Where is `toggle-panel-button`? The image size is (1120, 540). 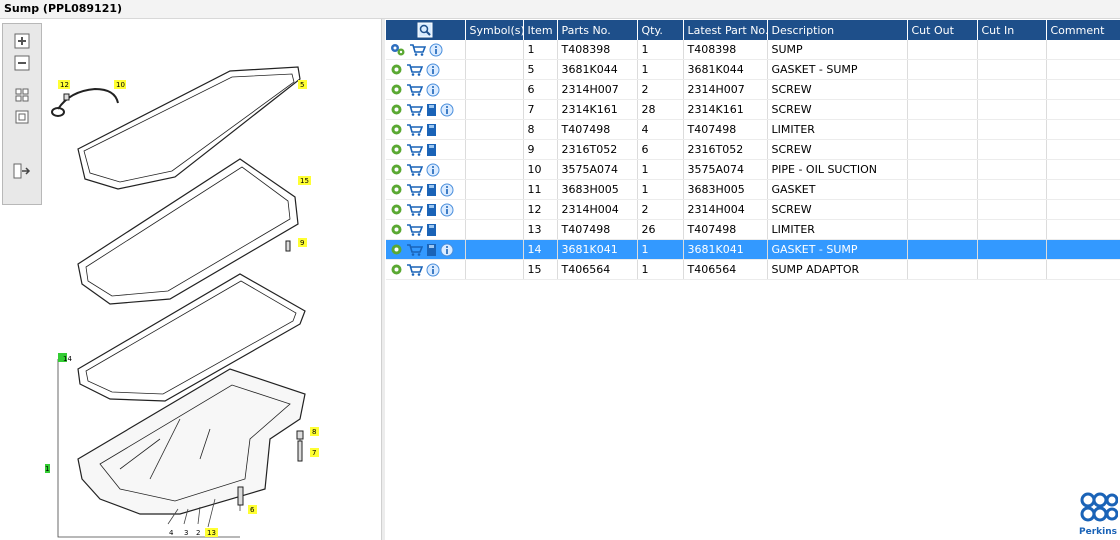 toggle-panel-button is located at coordinates (22, 171).